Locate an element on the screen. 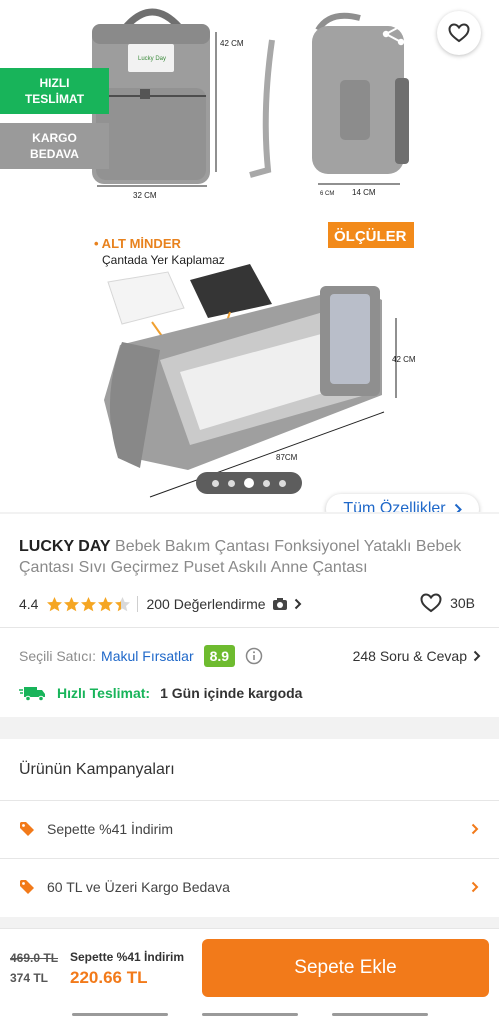 The height and width of the screenshot is (1024, 499). rating-row: 4.4 200 Değerlendirme is located at coordinates (249, 604).